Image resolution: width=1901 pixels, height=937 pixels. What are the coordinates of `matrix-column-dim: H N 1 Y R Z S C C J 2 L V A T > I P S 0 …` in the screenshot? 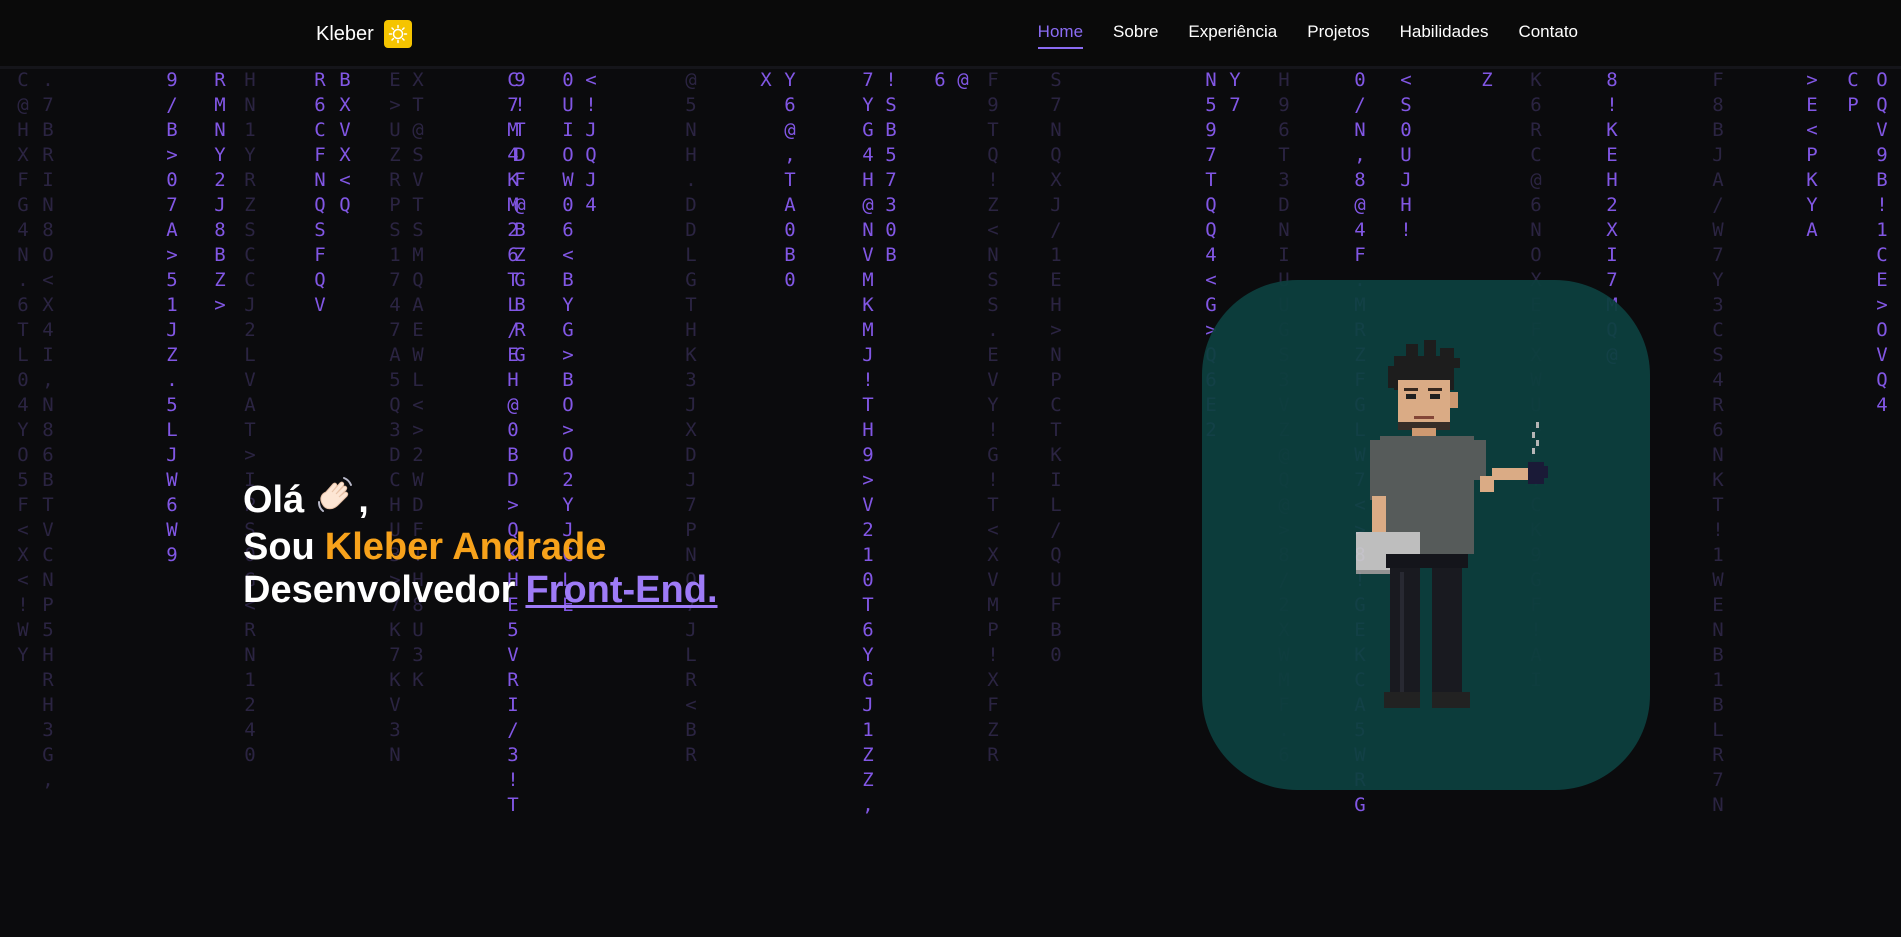 It's located at (250, 417).